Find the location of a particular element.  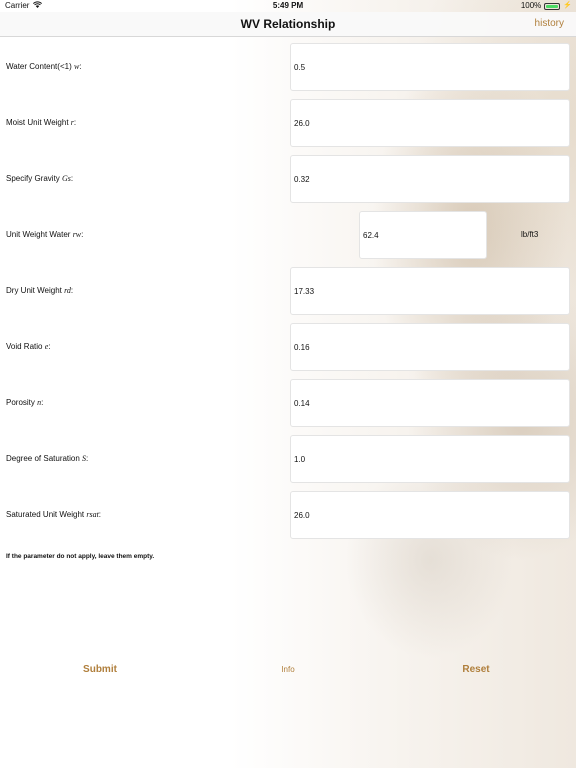

info-button: Info is located at coordinates (288, 670).